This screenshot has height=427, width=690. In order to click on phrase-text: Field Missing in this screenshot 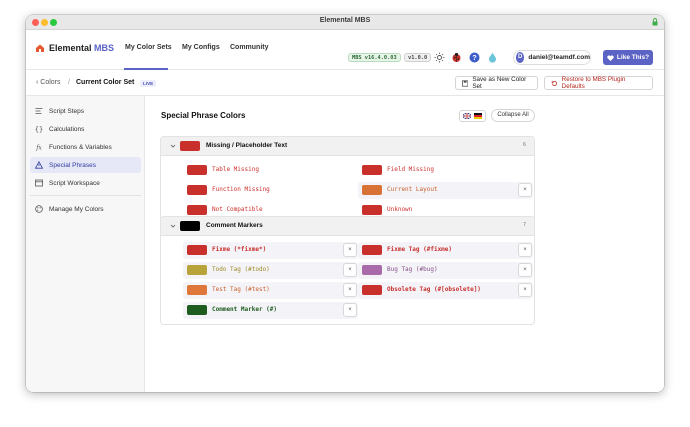, I will do `click(410, 169)`.